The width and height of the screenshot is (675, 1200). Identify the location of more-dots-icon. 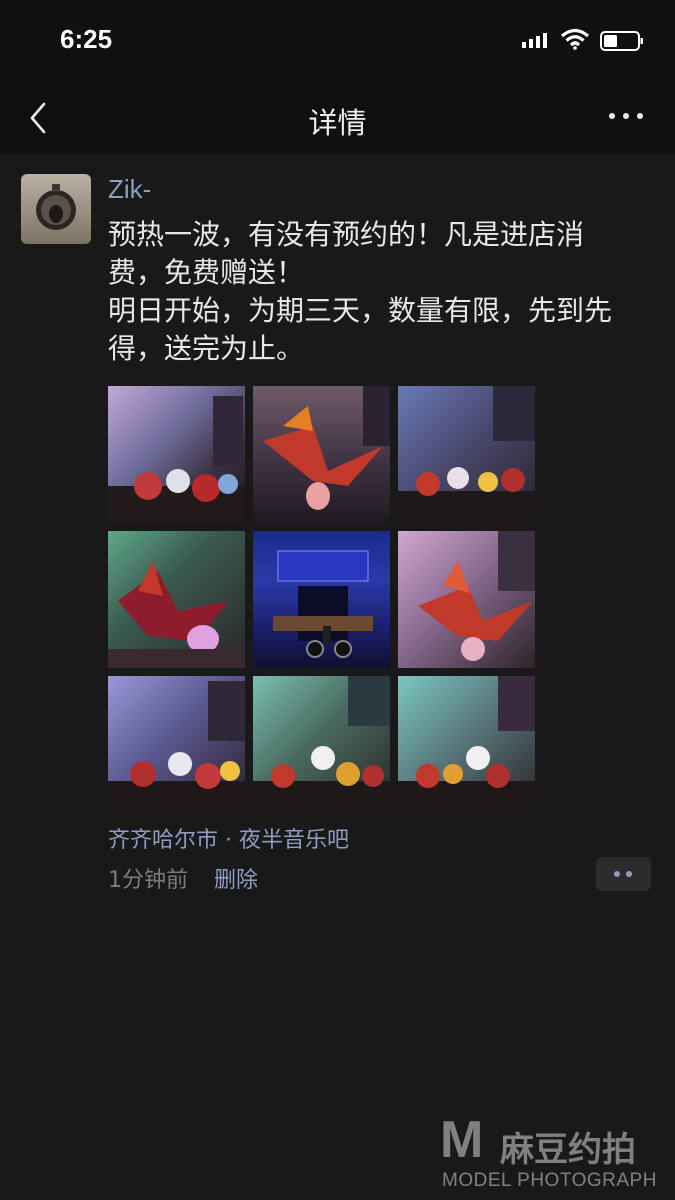
(626, 116).